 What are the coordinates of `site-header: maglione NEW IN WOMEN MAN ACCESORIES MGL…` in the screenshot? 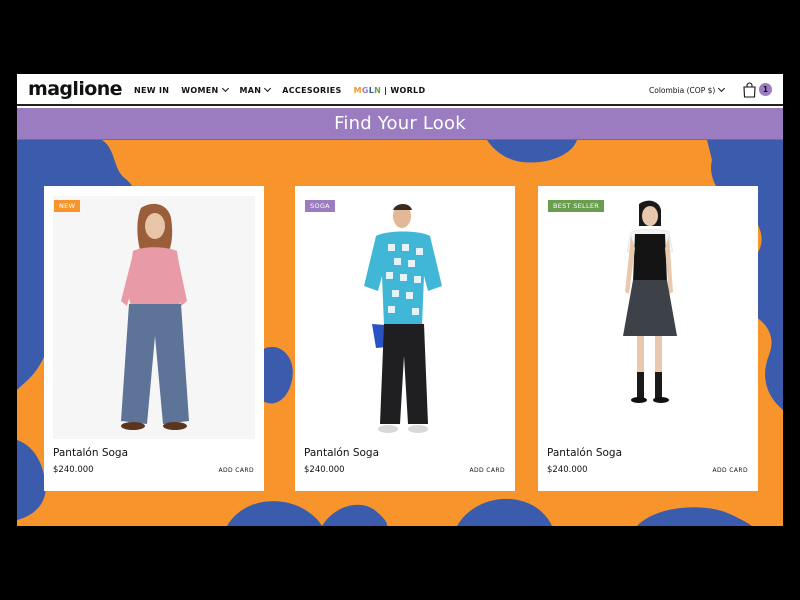 It's located at (400, 90).